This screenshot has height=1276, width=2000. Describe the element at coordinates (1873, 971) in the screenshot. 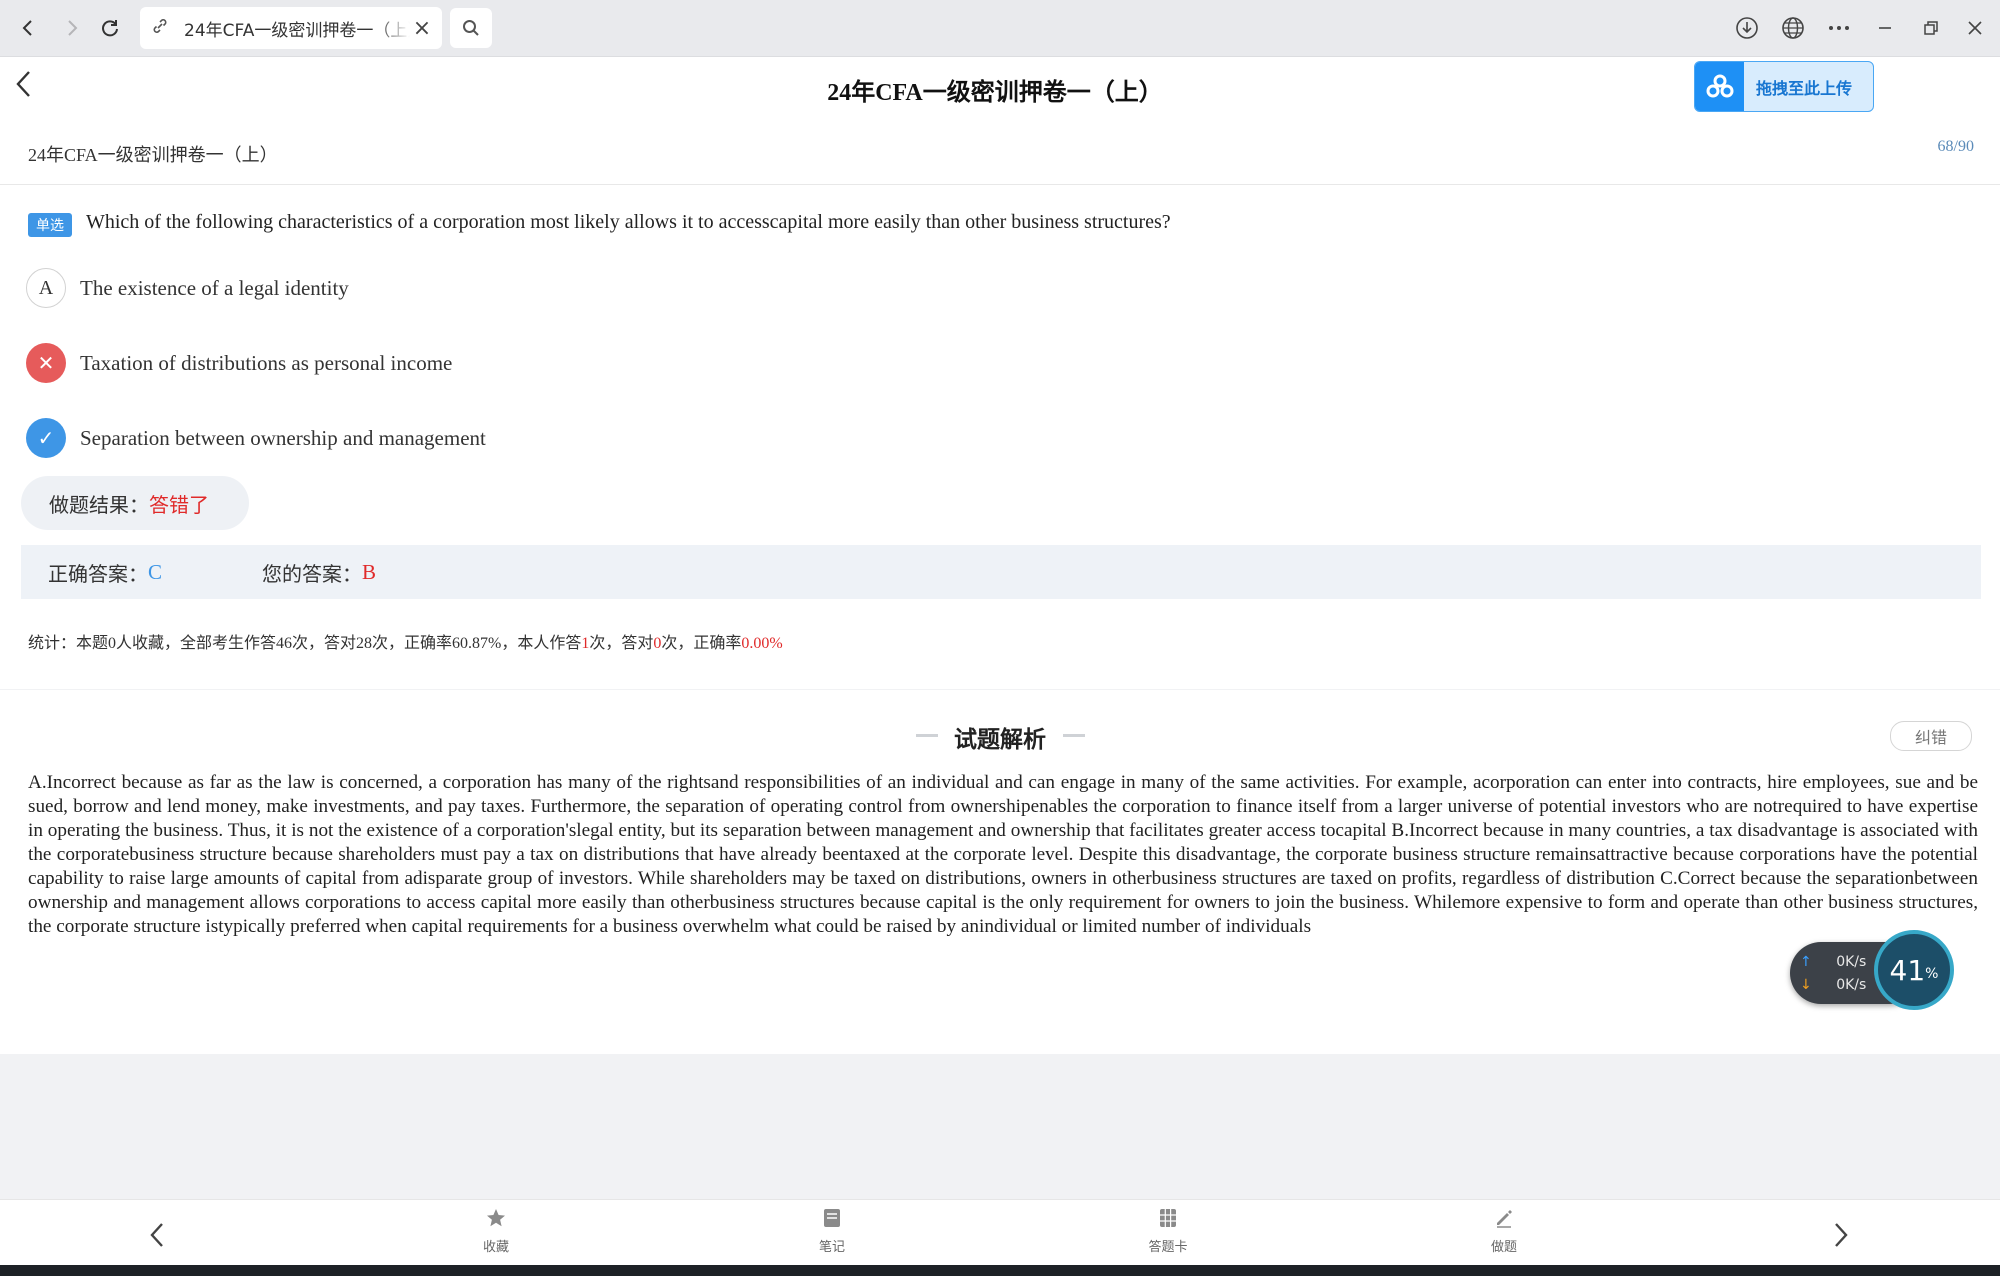

I see `net-speed-widget: ↑ 0K/s ↓ 0K/s 41%` at that location.